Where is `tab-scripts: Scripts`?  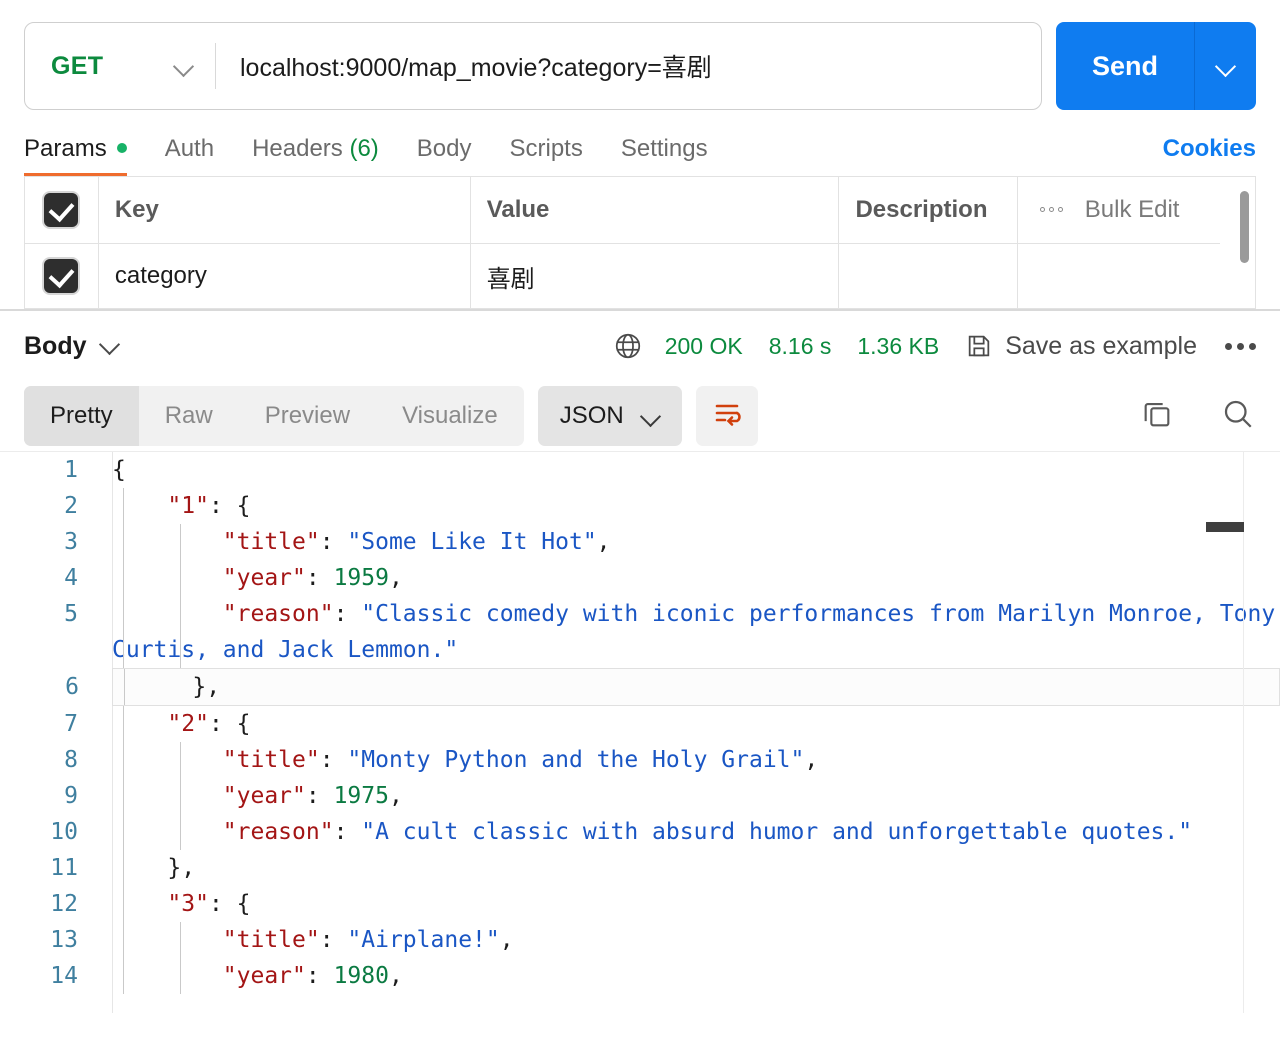 tab-scripts: Scripts is located at coordinates (546, 155).